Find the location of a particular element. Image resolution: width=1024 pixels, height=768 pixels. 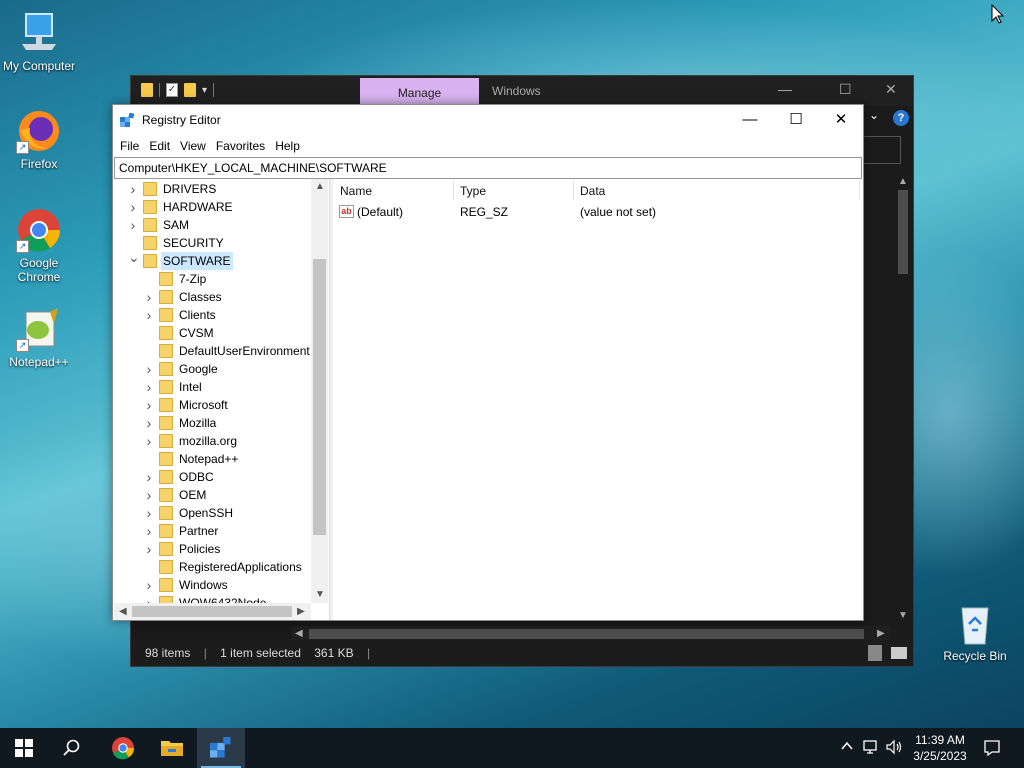

taskbar-registry-editor is located at coordinates (221, 748).